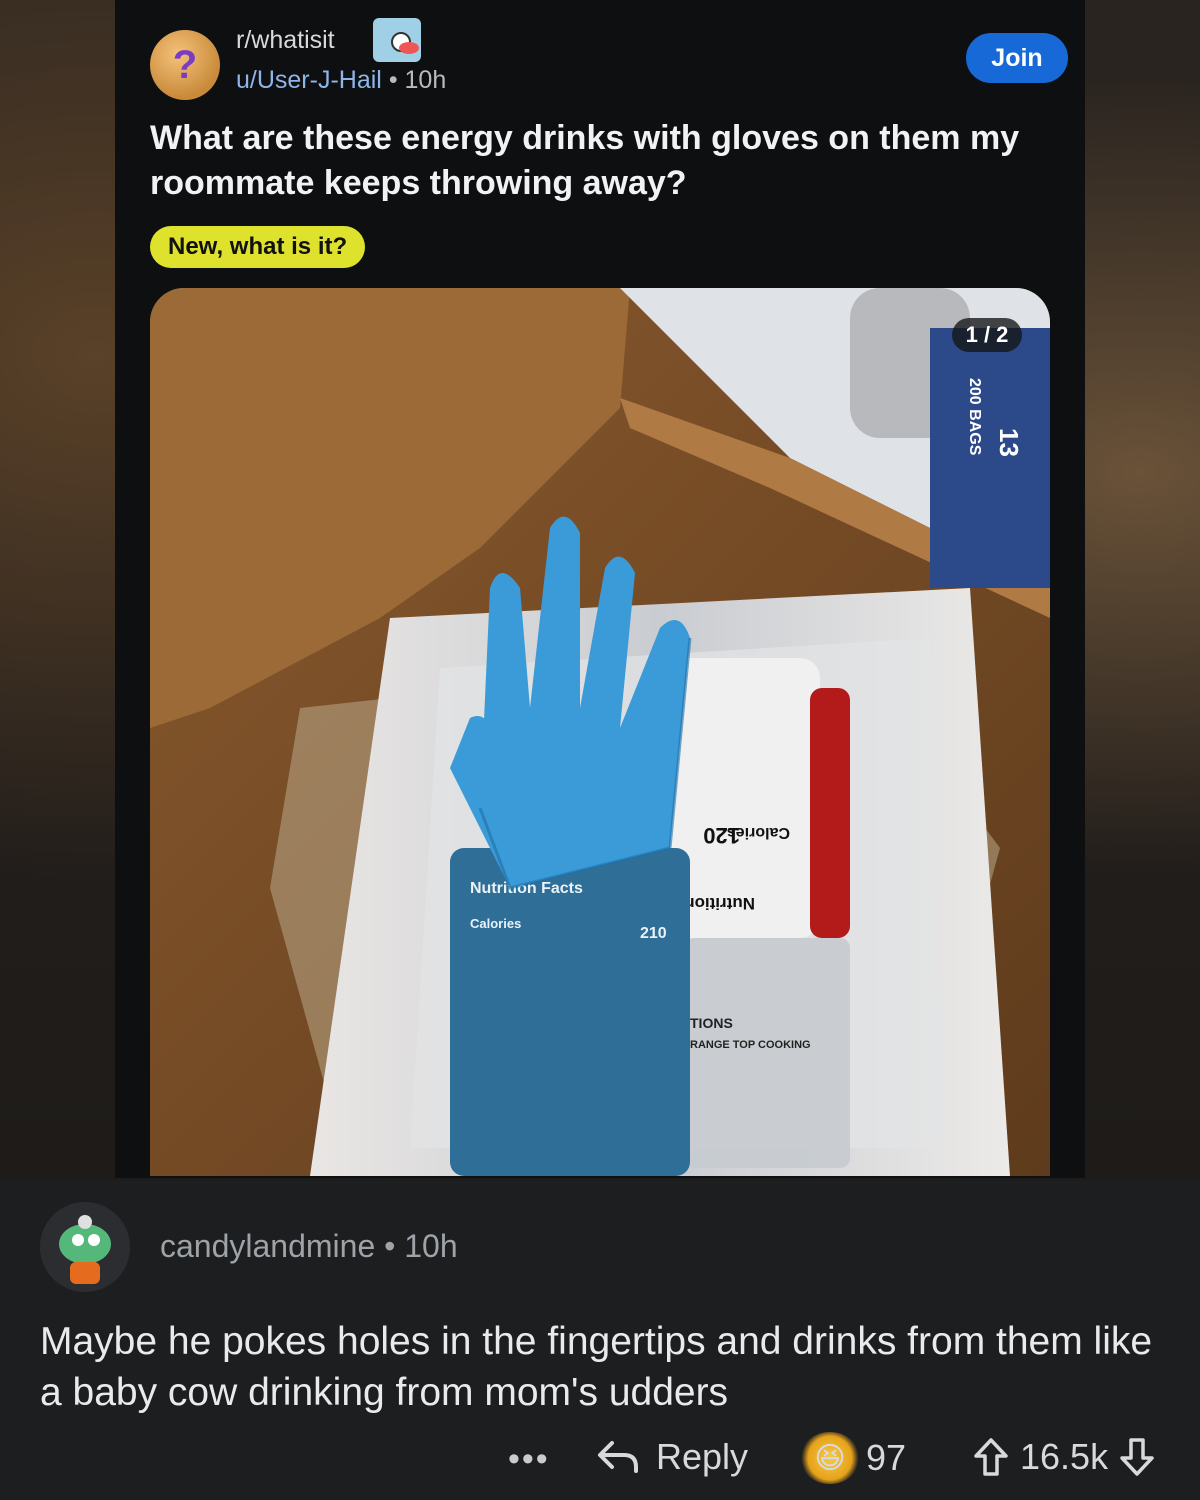 The image size is (1200, 1500). Describe the element at coordinates (830, 1458) in the screenshot. I see `laughing-award-icon: 😆` at that location.